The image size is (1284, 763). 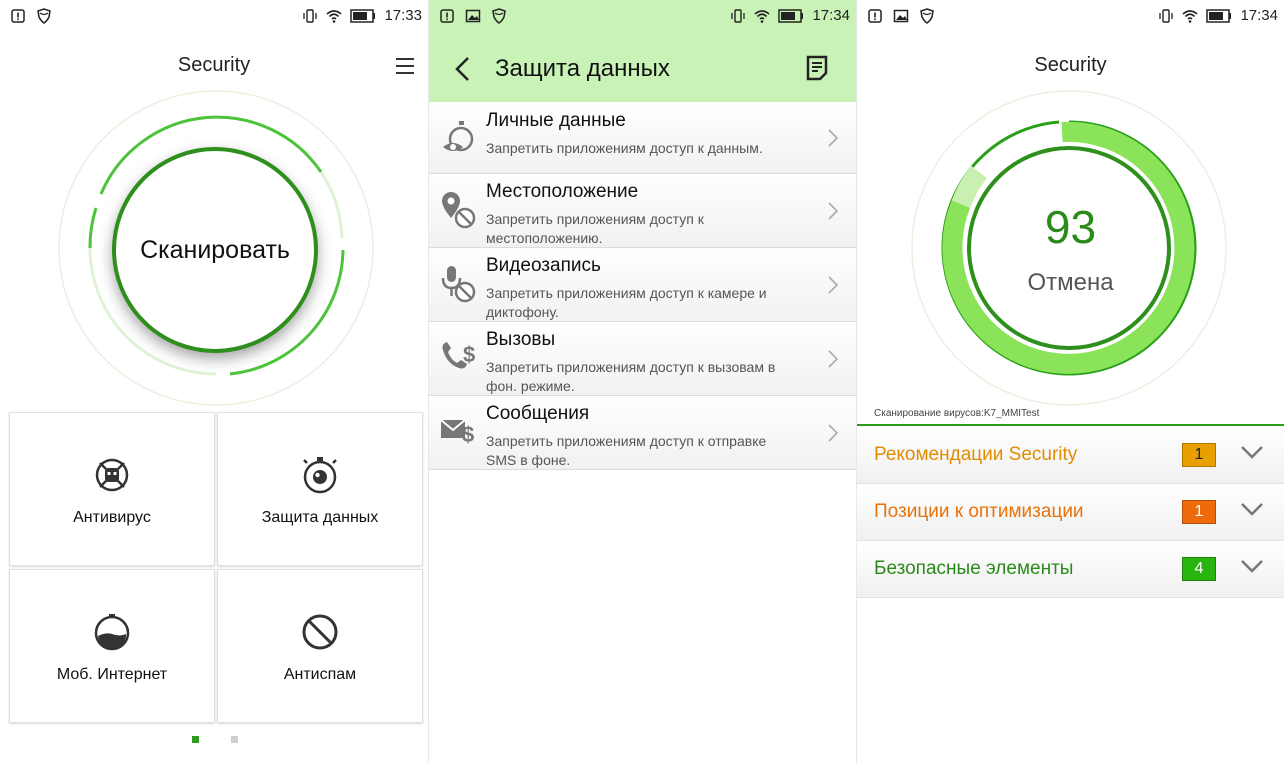 I want to click on category-safe-items: Безопасные элементы 4, so click(x=1070, y=569).